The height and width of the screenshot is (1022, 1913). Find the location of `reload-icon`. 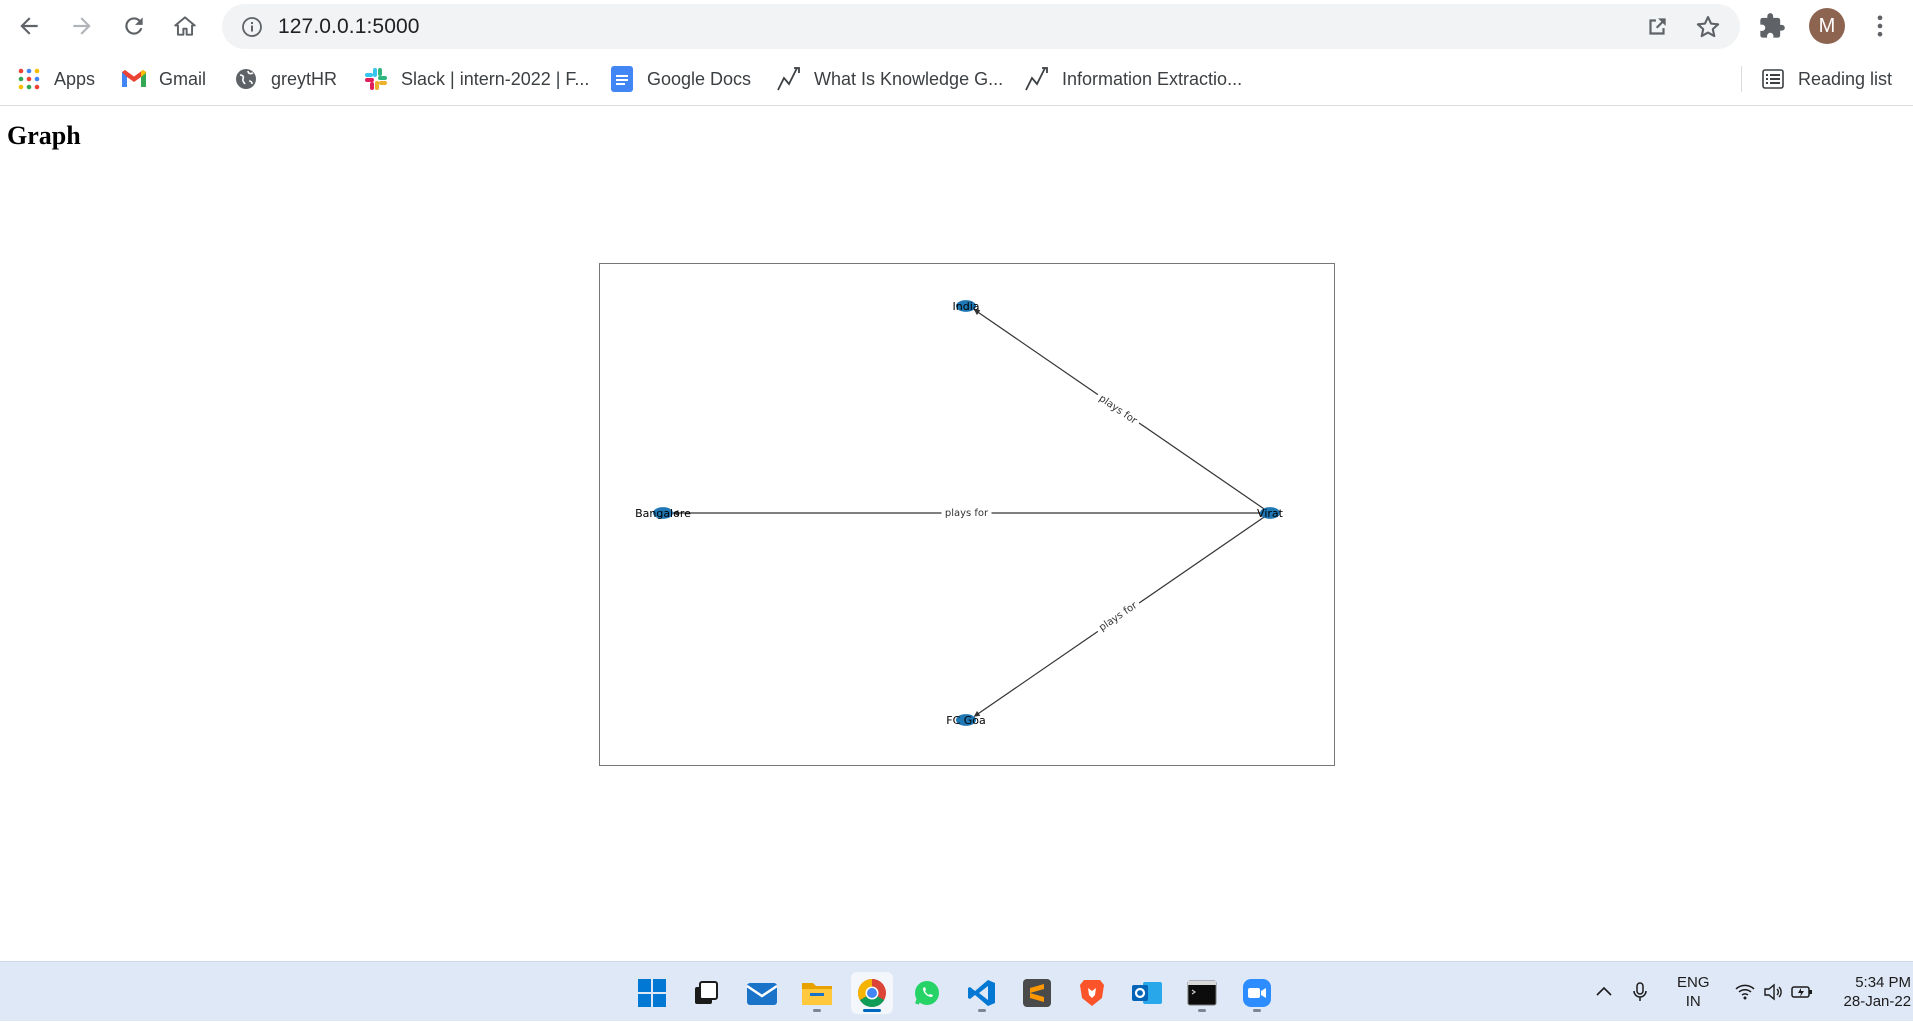

reload-icon is located at coordinates (134, 26).